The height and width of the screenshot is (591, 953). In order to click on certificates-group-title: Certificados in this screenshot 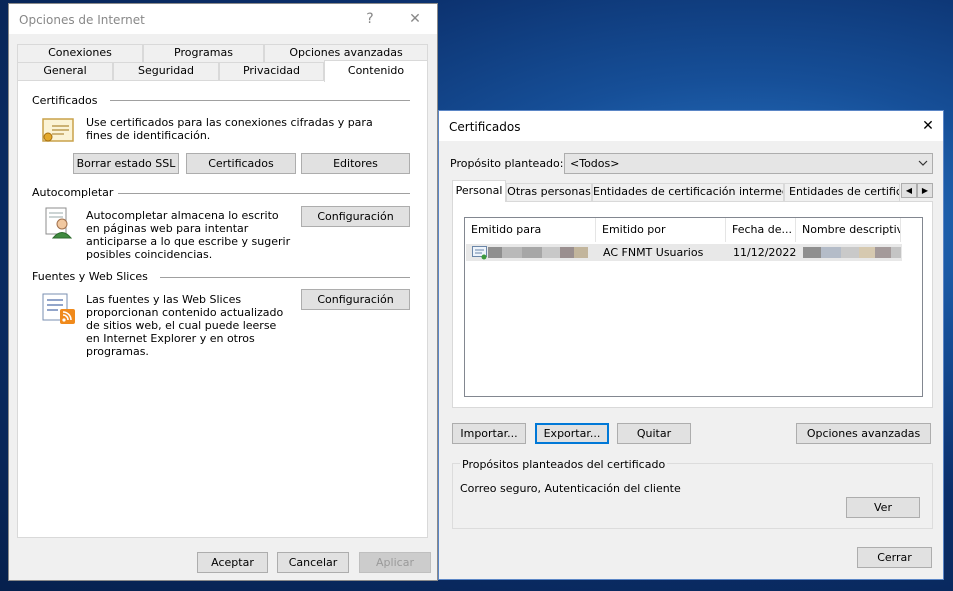, I will do `click(67, 100)`.